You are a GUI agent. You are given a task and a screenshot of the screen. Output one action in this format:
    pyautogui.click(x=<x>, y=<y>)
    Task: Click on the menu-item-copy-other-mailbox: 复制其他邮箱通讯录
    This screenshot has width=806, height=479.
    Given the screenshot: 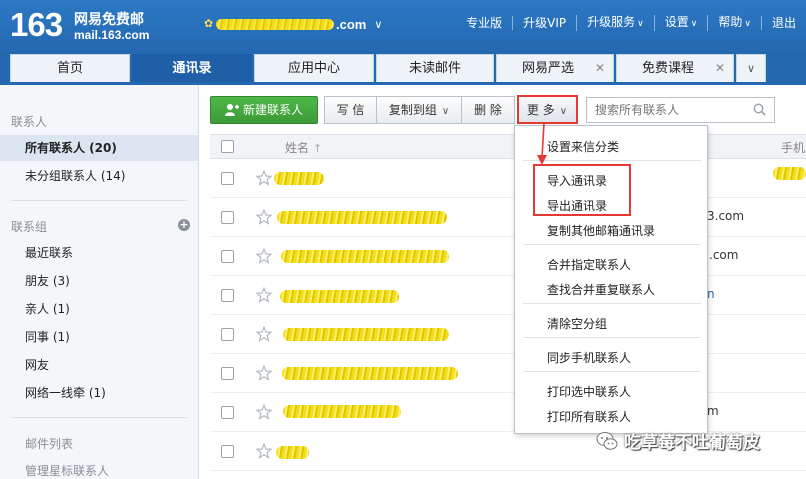 What is the action you would take?
    pyautogui.click(x=601, y=230)
    